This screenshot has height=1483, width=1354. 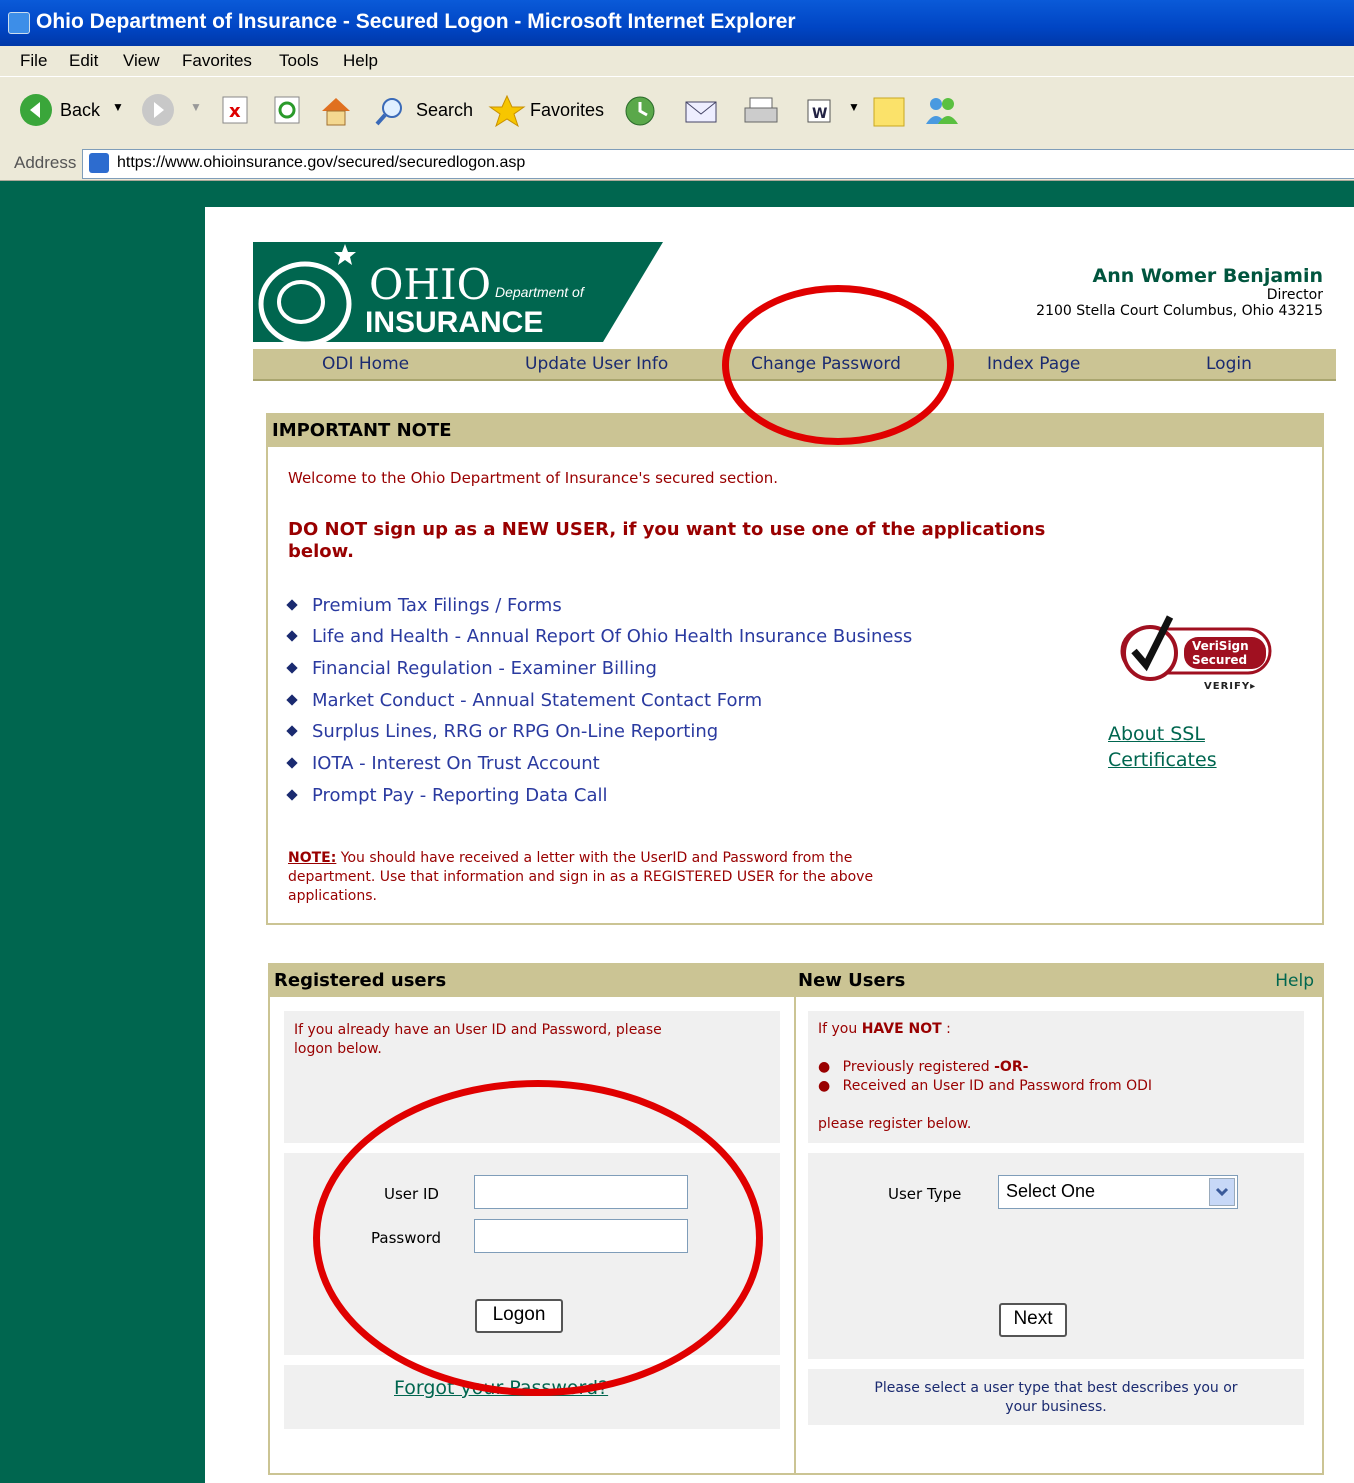 I want to click on register-below-text: please register below., so click(x=895, y=1124).